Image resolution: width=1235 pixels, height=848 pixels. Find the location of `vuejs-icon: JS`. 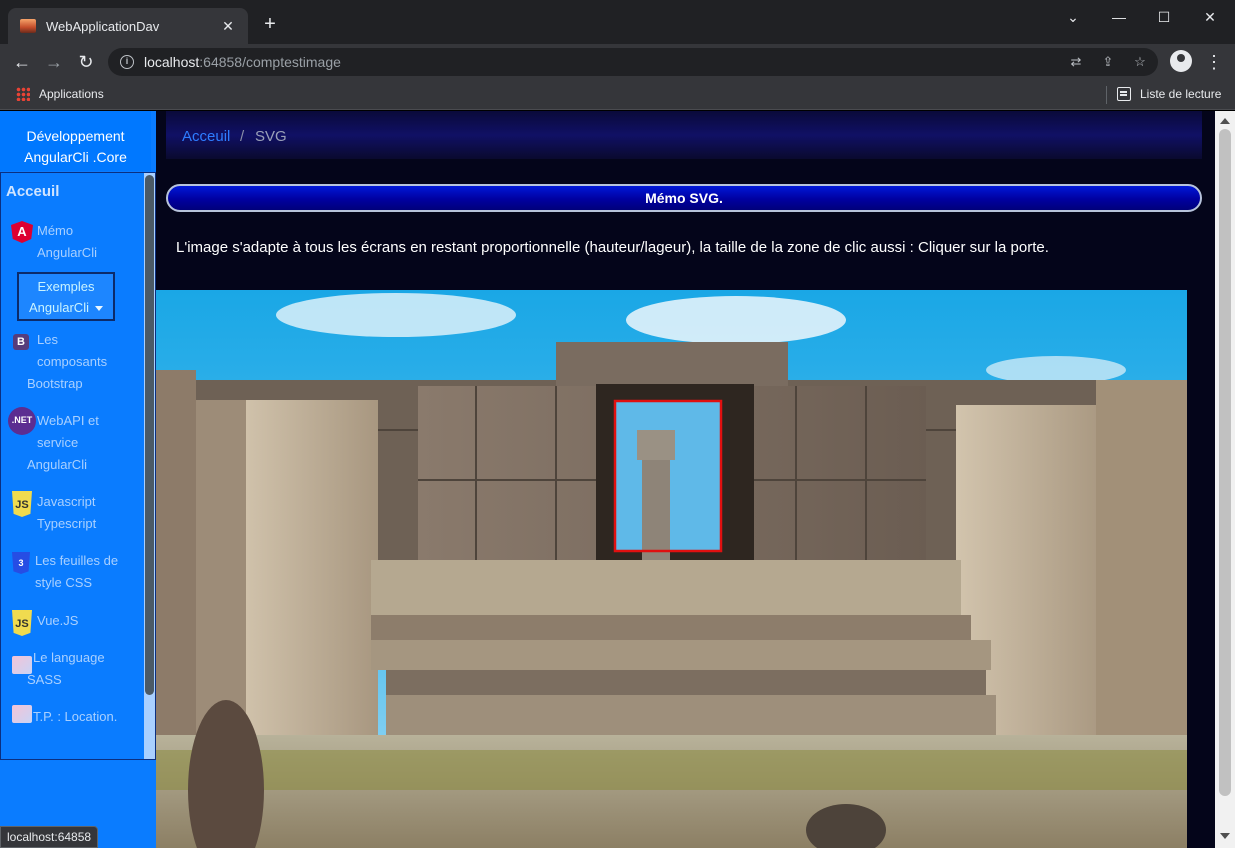

vuejs-icon: JS is located at coordinates (22, 623).